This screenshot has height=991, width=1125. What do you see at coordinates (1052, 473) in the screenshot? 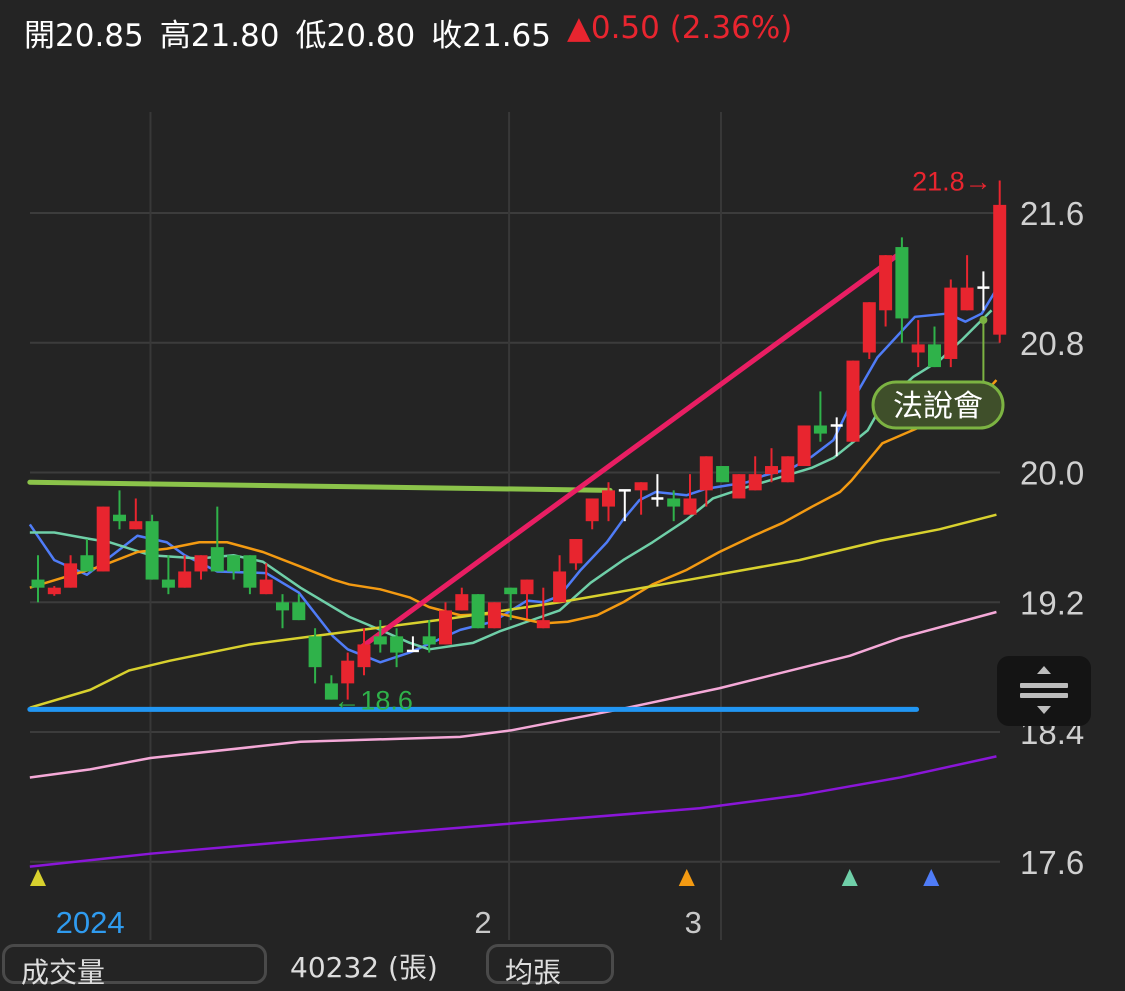
I see `y-tick-label: 20.0` at bounding box center [1052, 473].